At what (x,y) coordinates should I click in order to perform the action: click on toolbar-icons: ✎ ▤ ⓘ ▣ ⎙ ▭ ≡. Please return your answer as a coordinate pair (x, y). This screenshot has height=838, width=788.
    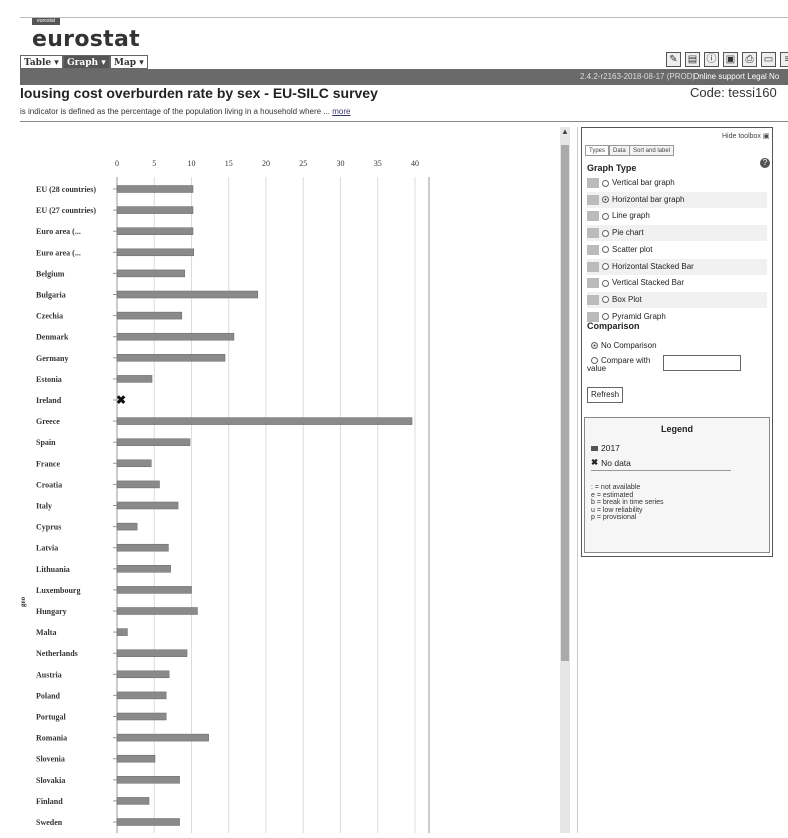
    Looking at the image, I should click on (727, 59).